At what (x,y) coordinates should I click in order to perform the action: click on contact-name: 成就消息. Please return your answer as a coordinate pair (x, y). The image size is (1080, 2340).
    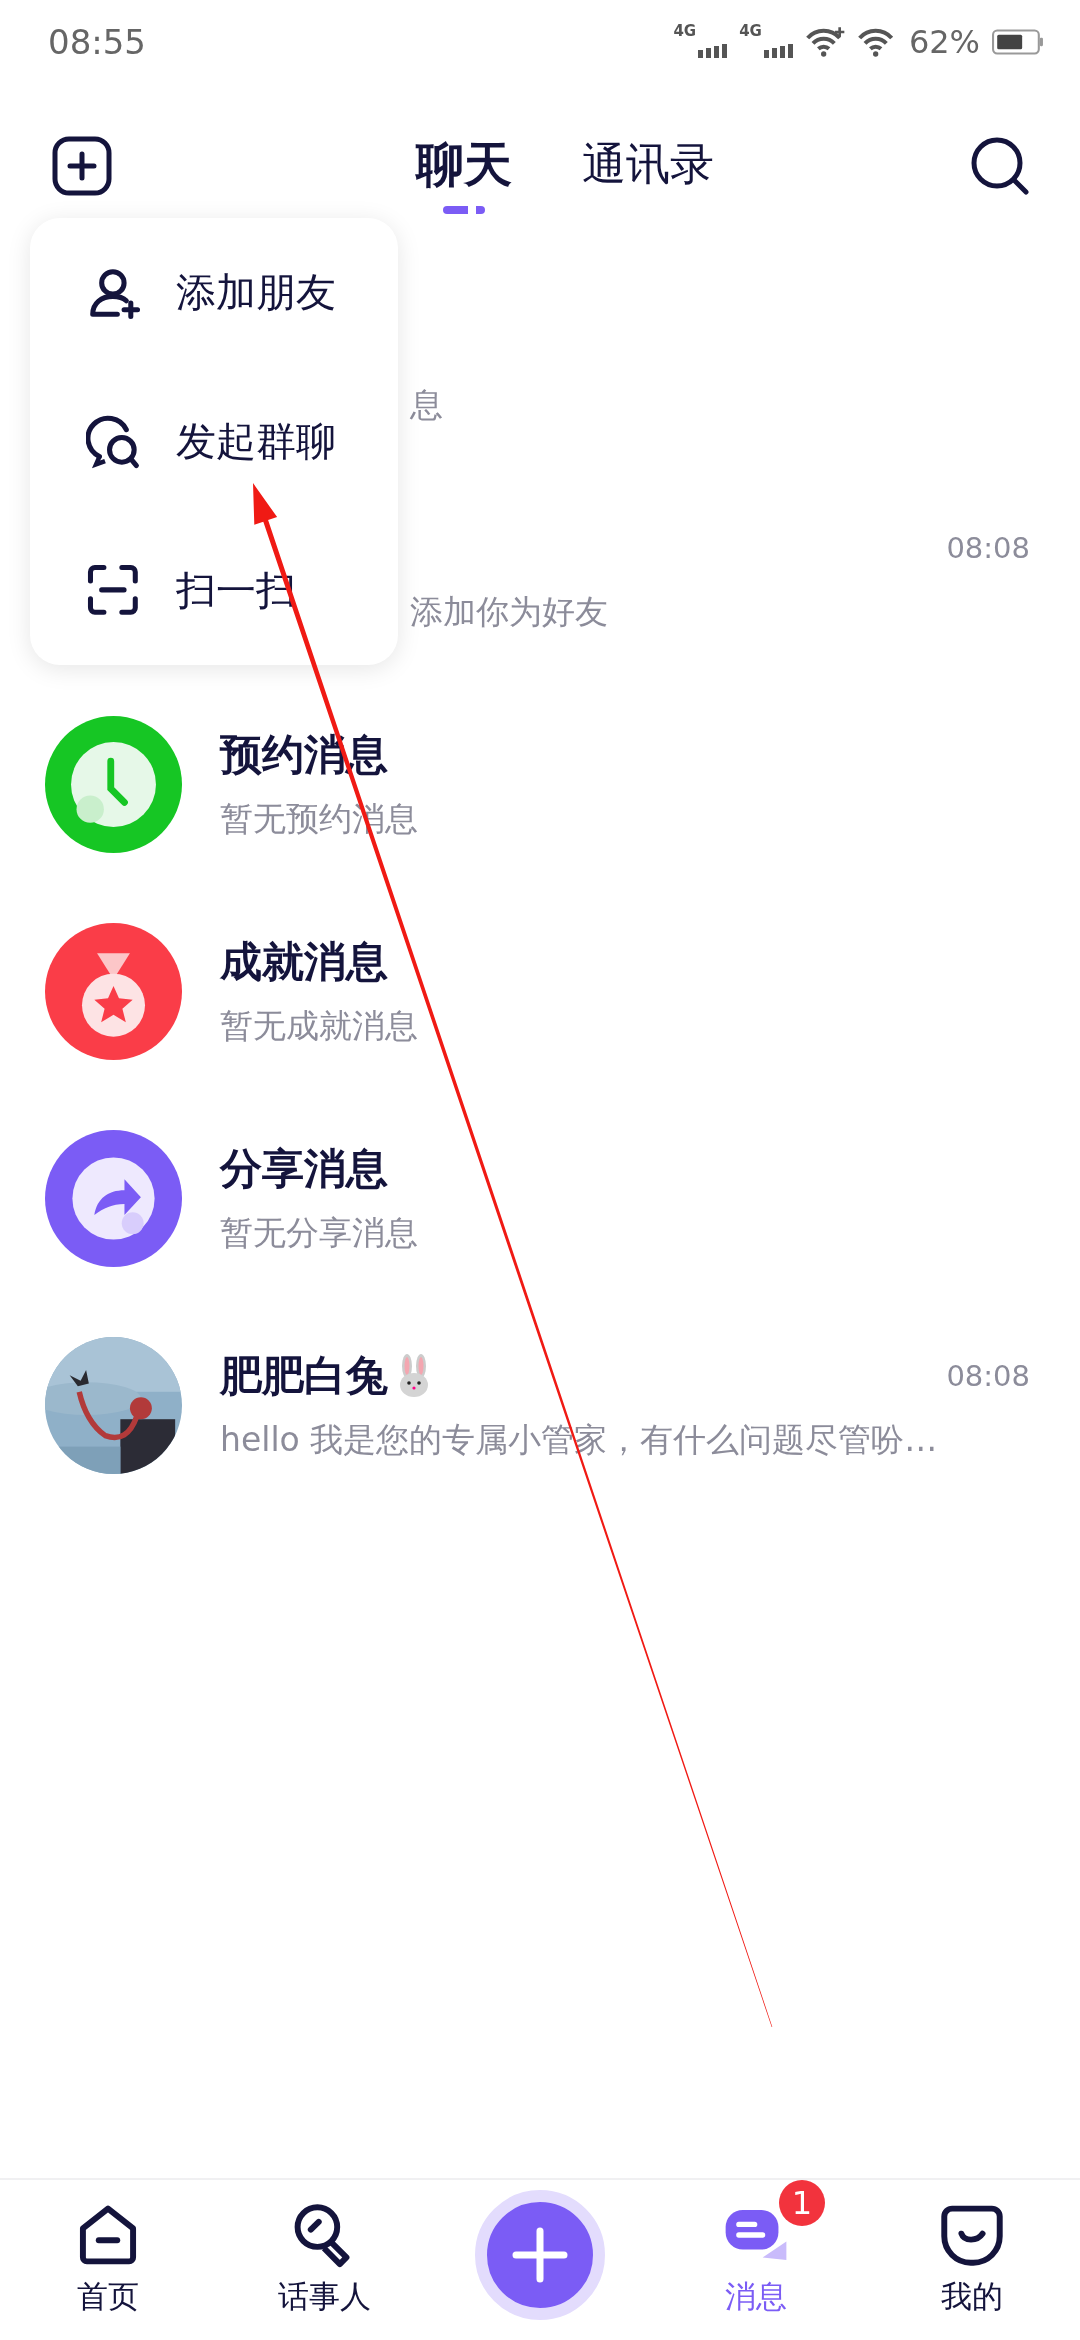
    Looking at the image, I should click on (304, 962).